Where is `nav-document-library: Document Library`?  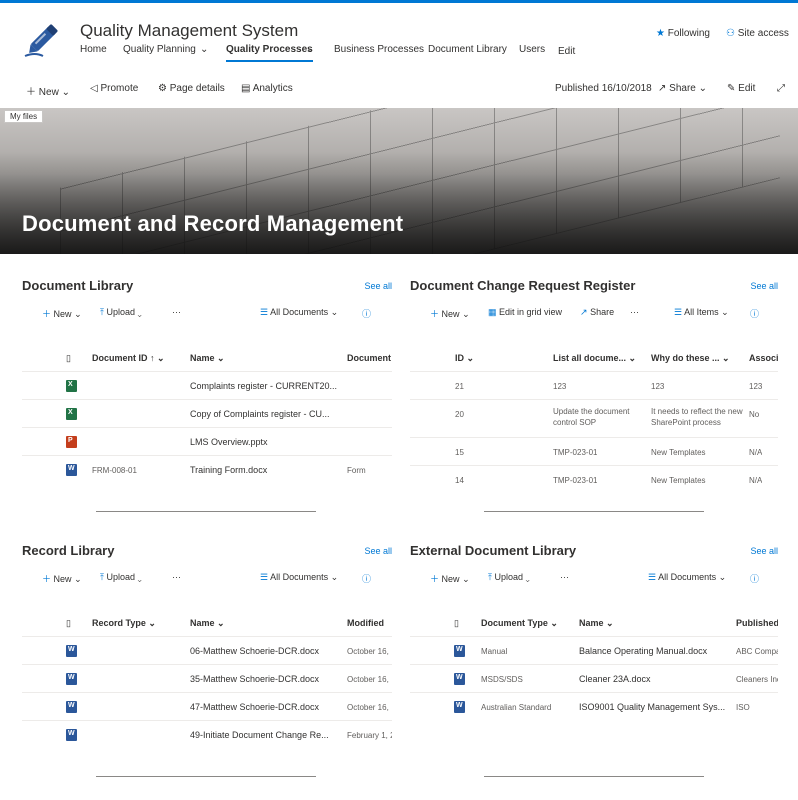 nav-document-library: Document Library is located at coordinates (467, 49).